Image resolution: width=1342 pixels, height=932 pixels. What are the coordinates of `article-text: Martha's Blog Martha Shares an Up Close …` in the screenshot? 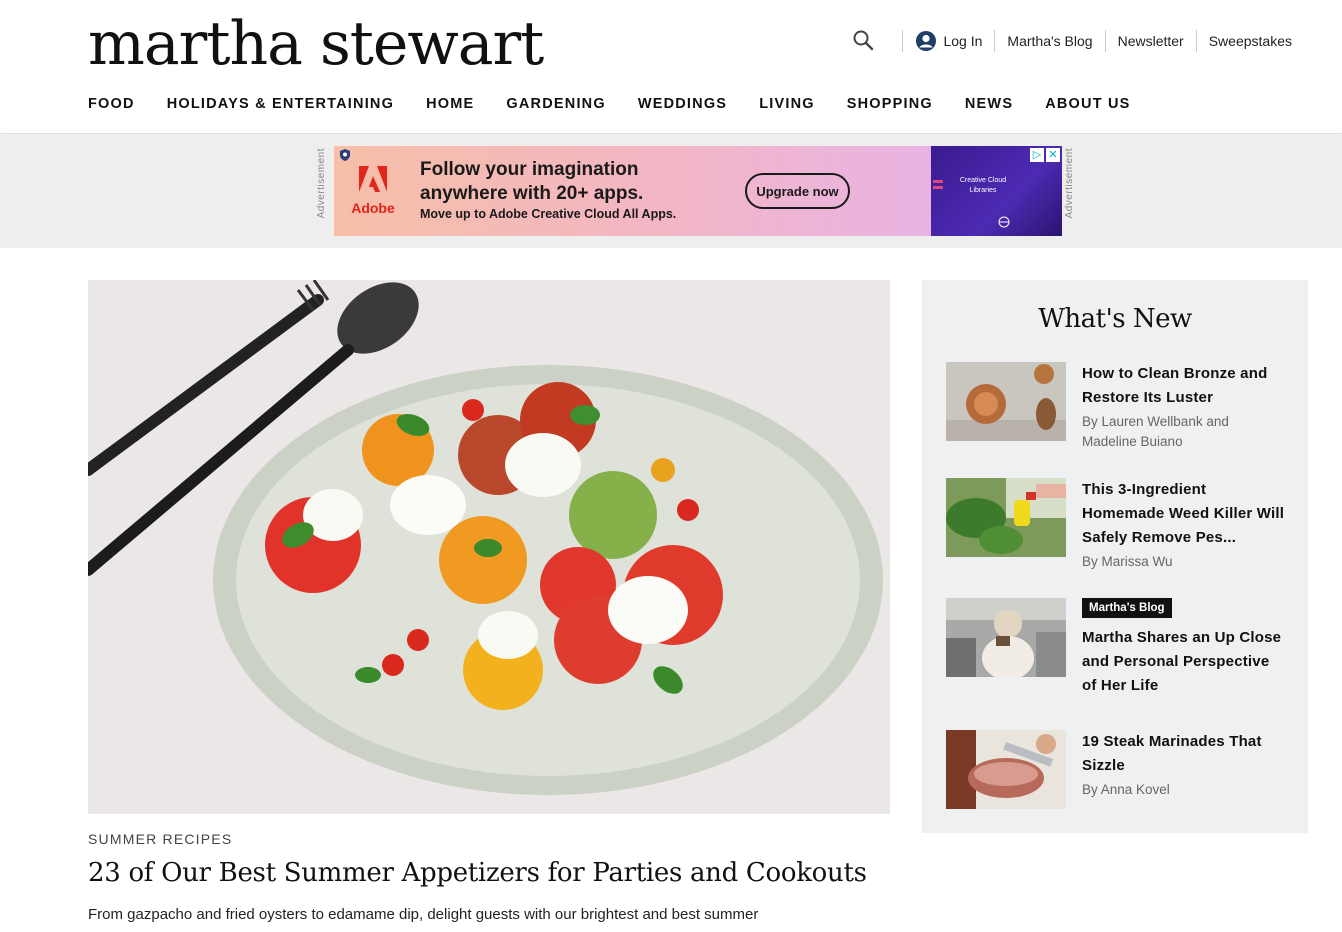 It's located at (1184, 648).